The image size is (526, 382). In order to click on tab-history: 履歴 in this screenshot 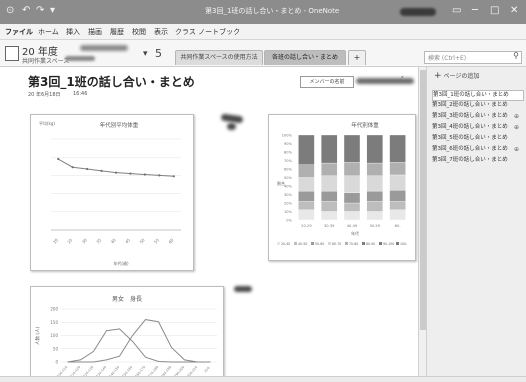, I will do `click(117, 32)`.